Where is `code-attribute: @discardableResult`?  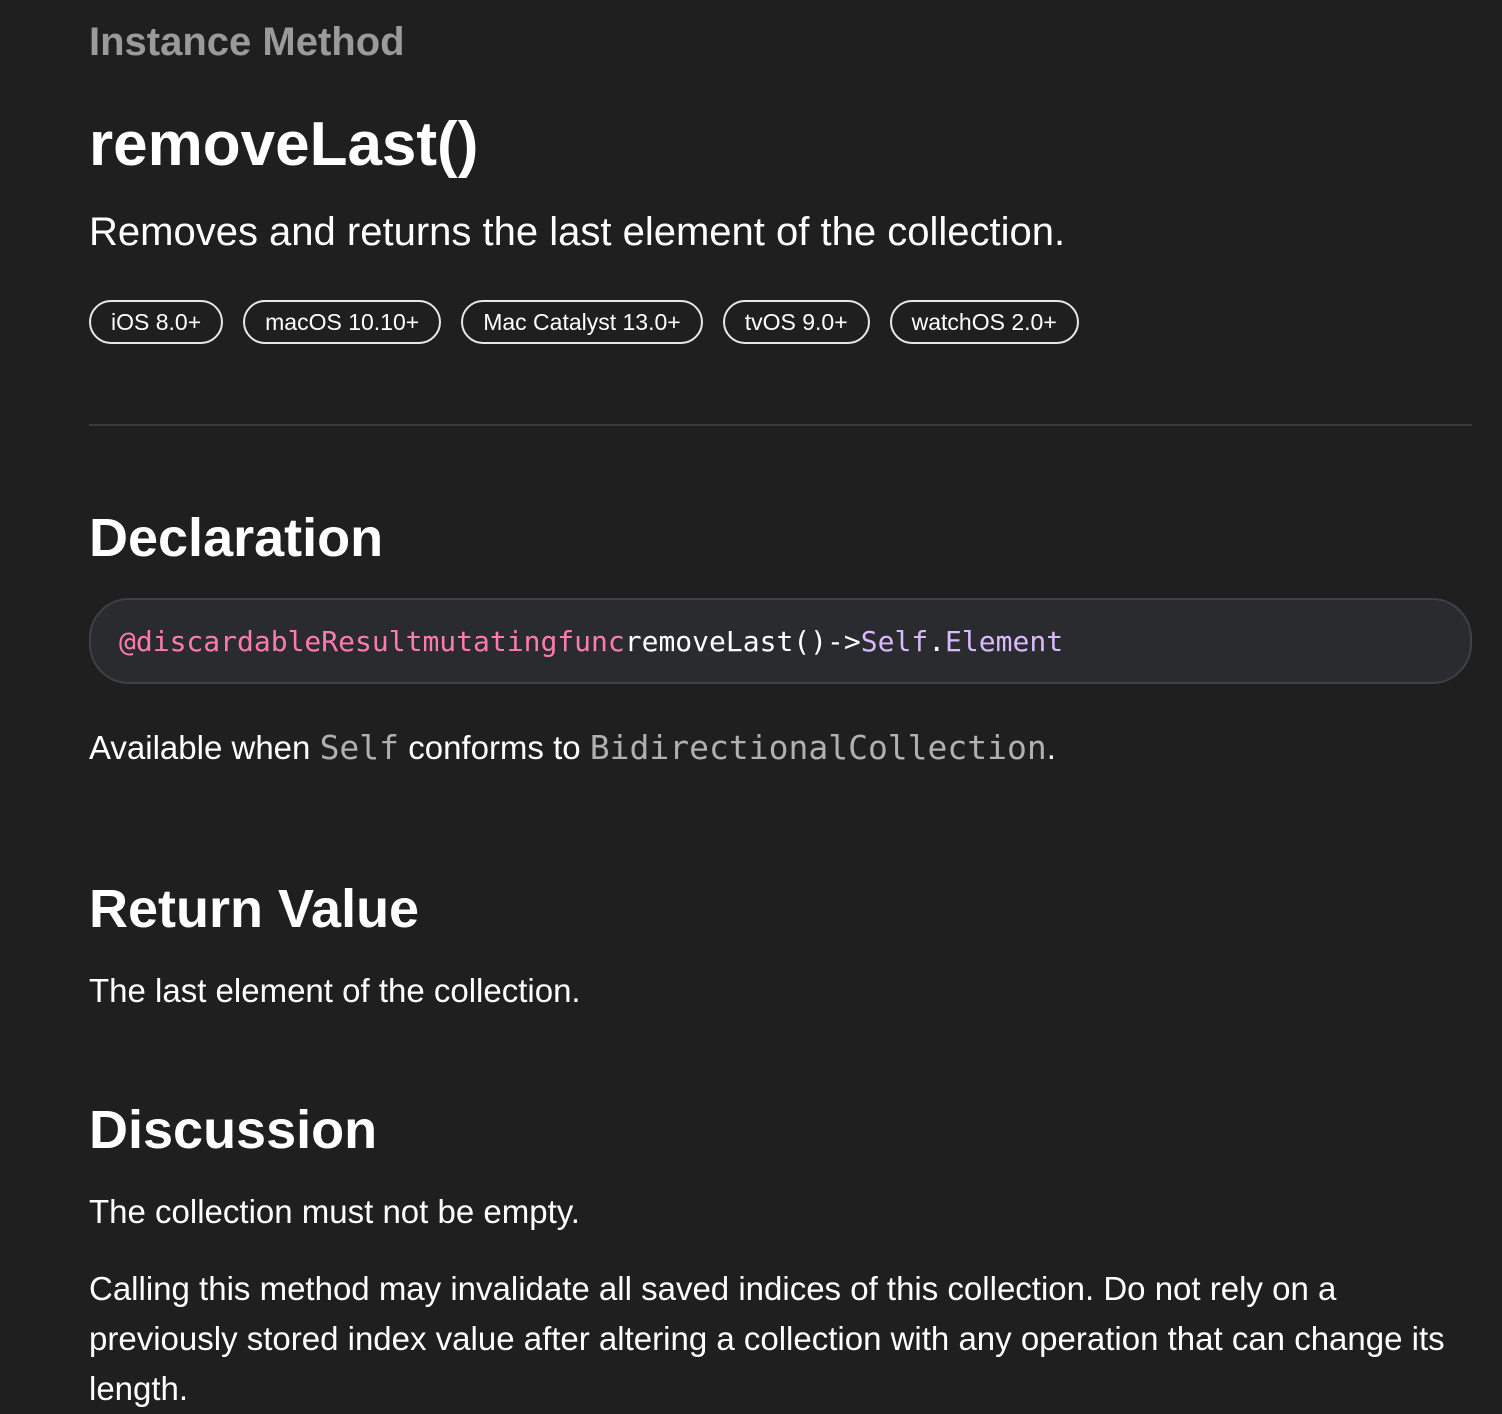
code-attribute: @discardableResult is located at coordinates (271, 641).